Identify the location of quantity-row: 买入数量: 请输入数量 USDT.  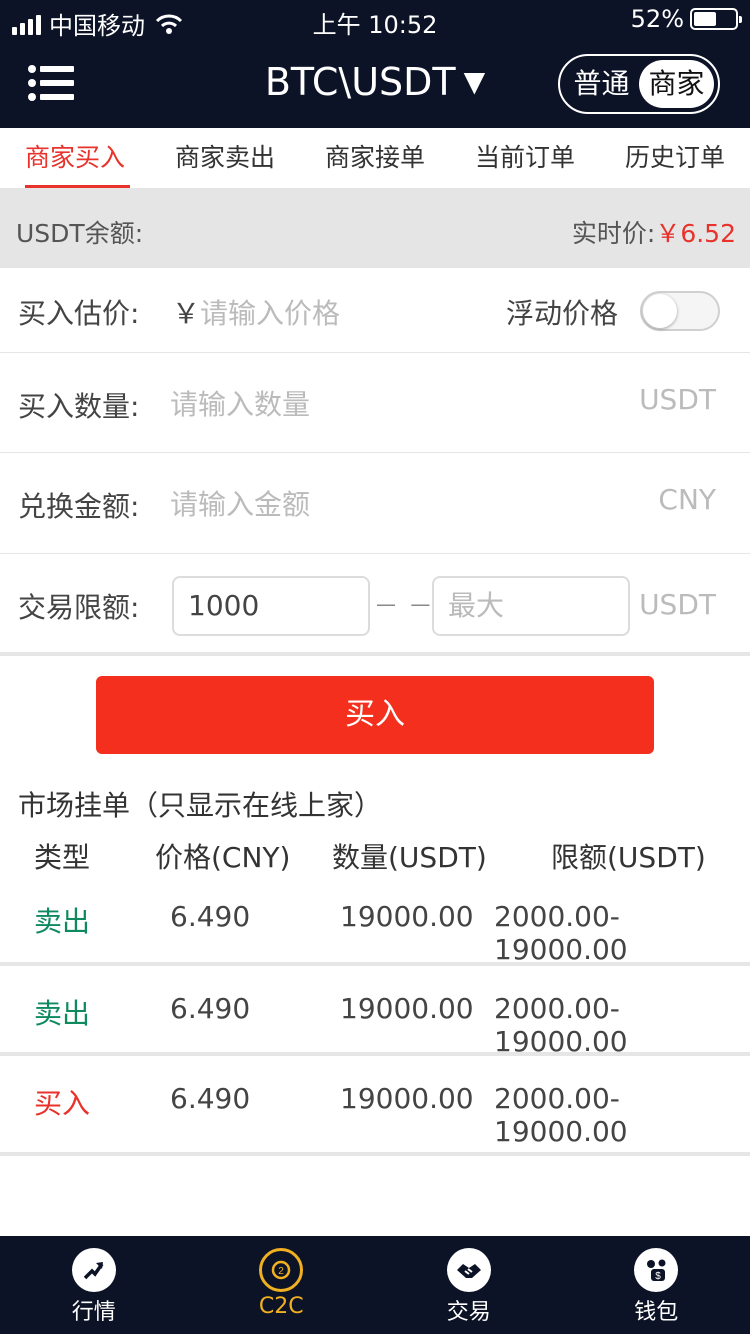
(375, 403).